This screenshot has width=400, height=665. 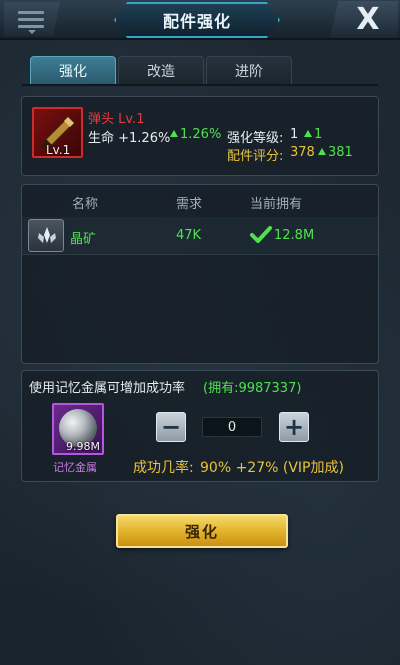 What do you see at coordinates (75, 467) in the screenshot?
I see `memory-metal-name: 记忆金属` at bounding box center [75, 467].